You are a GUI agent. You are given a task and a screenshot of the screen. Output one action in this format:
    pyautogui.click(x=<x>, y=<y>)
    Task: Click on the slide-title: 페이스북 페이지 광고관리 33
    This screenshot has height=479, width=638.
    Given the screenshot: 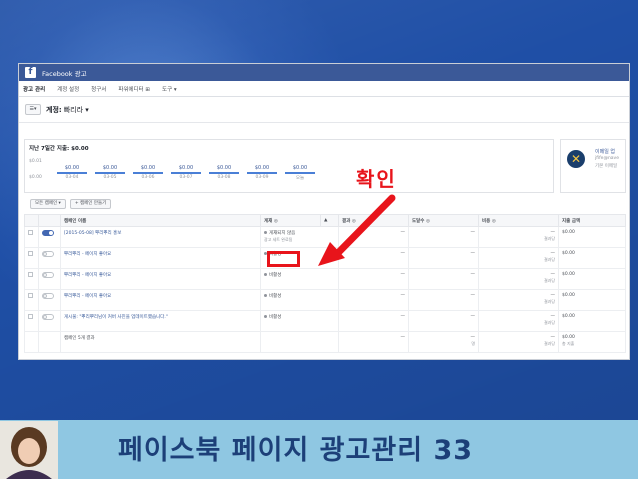 What is the action you would take?
    pyautogui.click(x=296, y=450)
    